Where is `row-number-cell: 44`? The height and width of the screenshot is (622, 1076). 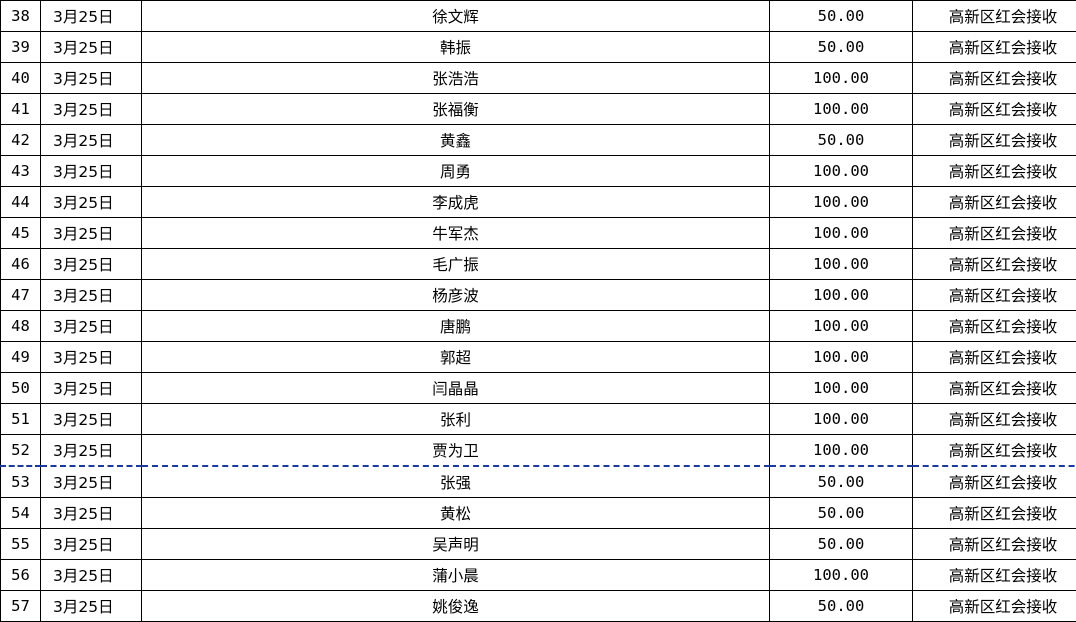
row-number-cell: 44 is located at coordinates (21, 202).